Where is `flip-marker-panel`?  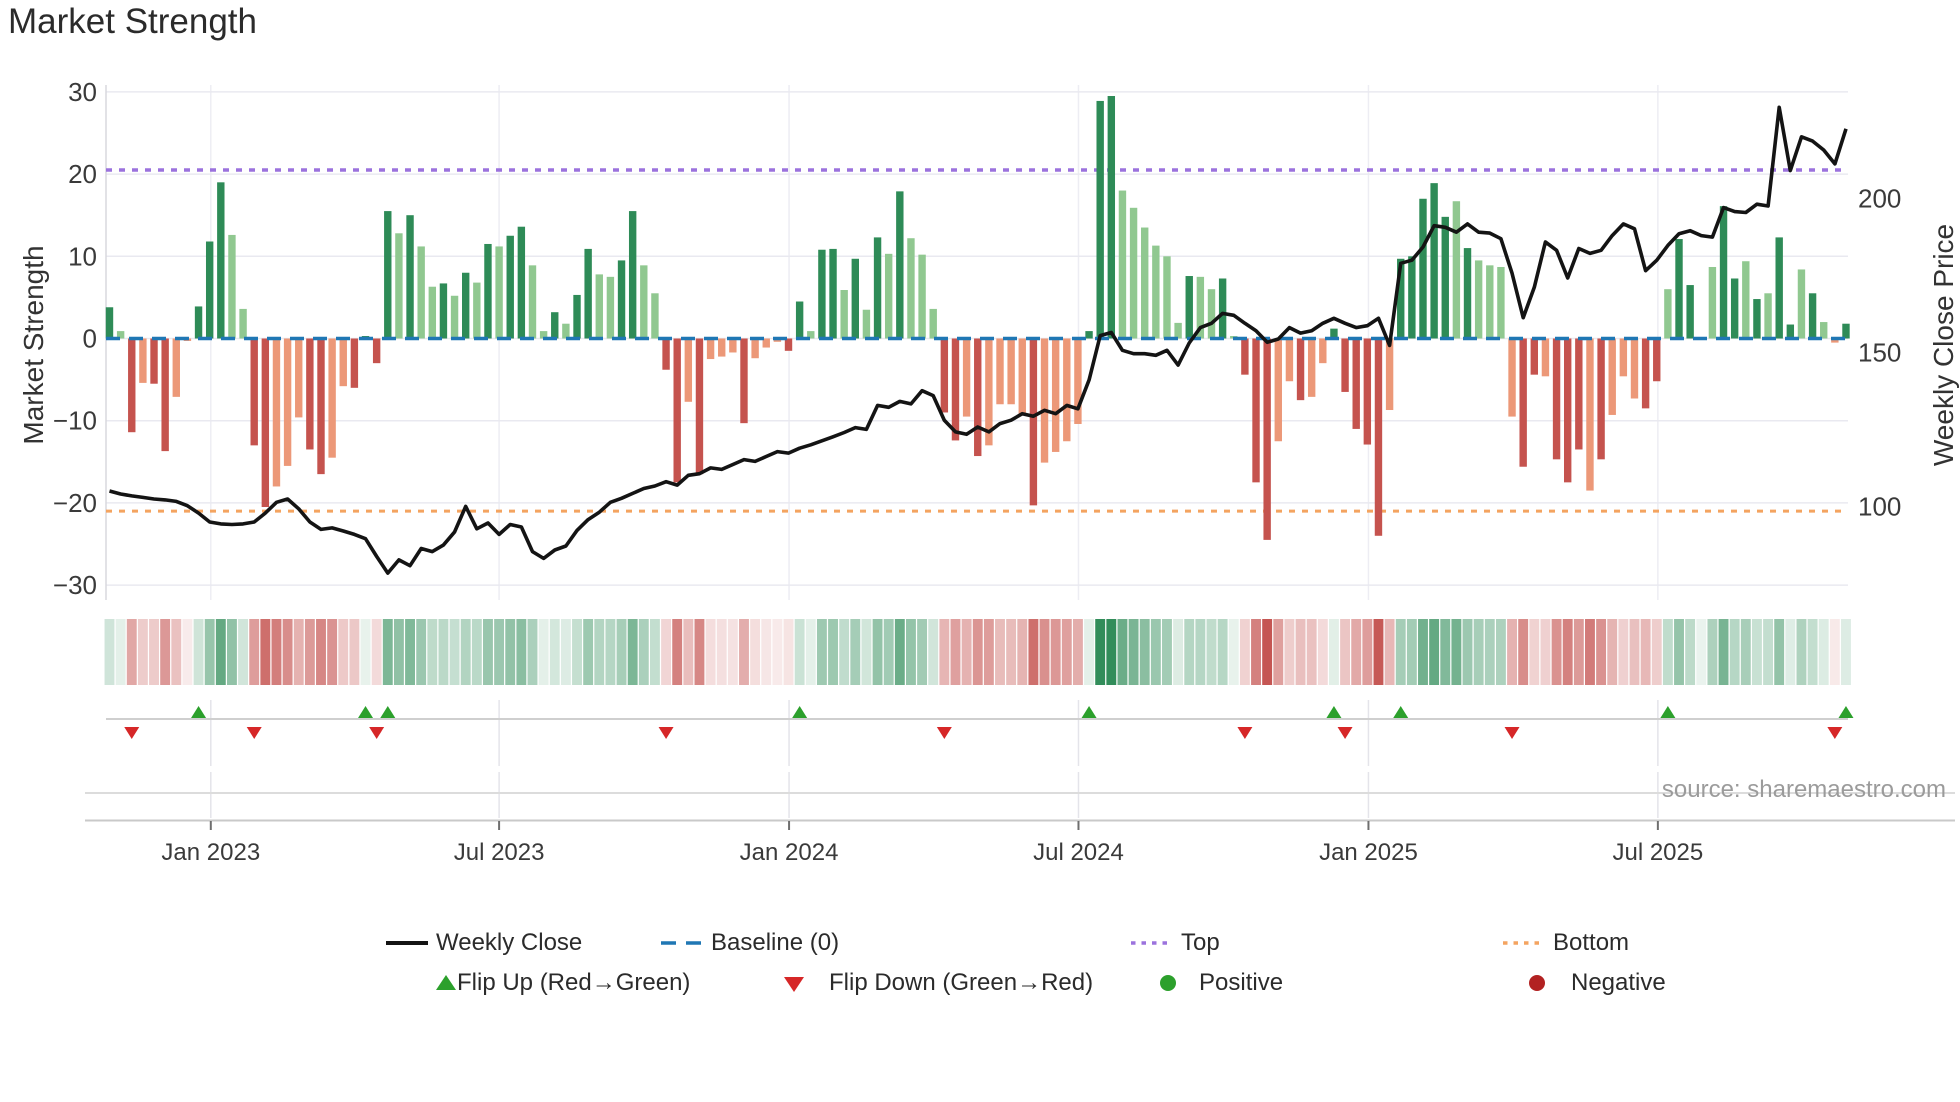
flip-marker-panel is located at coordinates (980, 722).